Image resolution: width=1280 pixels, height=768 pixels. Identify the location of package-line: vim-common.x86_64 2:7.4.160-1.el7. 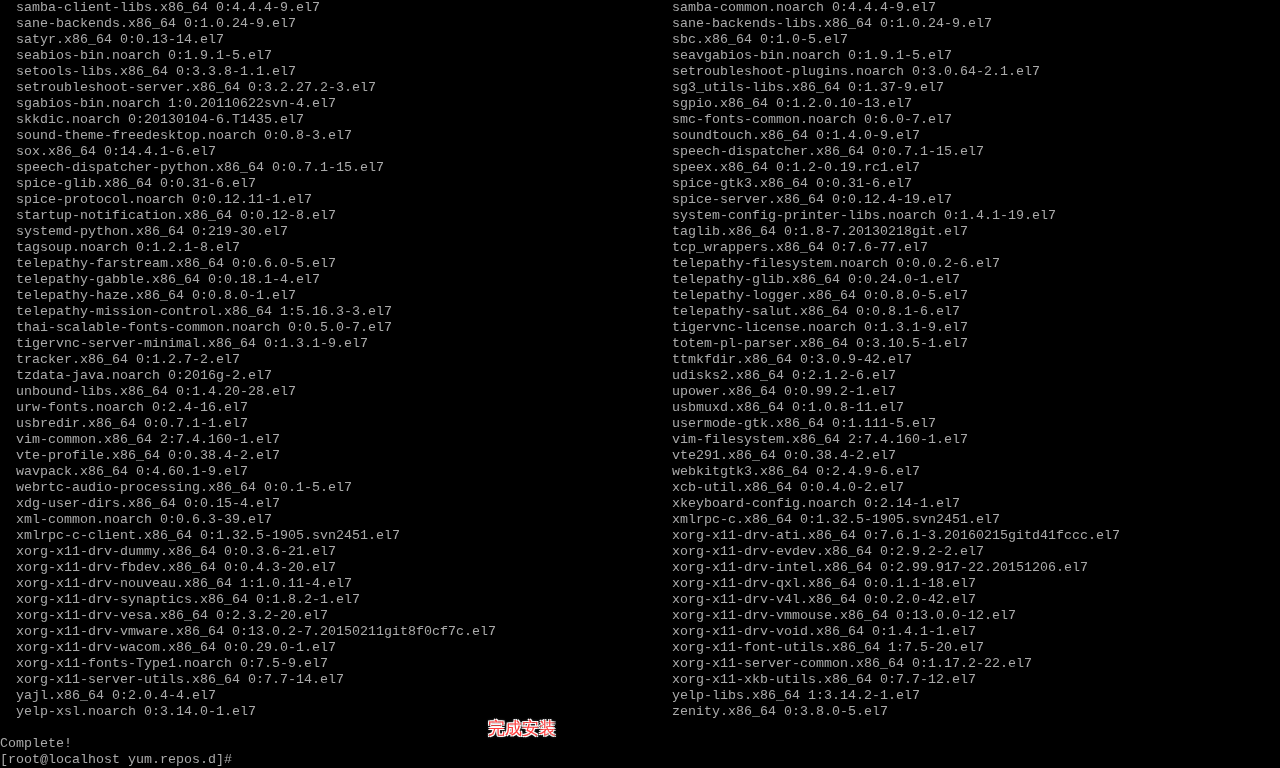
(148, 440).